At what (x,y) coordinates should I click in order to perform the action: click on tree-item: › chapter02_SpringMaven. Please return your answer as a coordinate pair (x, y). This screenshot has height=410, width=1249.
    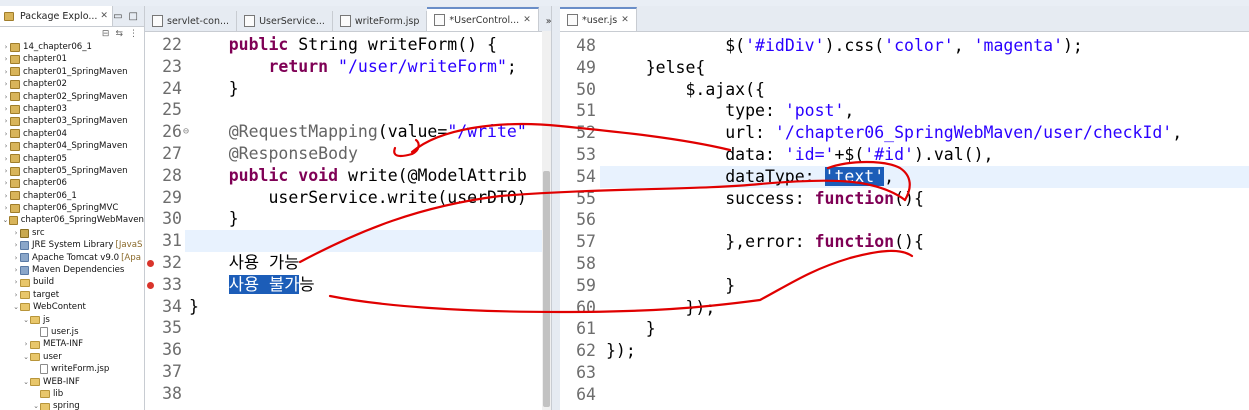
    Looking at the image, I should click on (72, 97).